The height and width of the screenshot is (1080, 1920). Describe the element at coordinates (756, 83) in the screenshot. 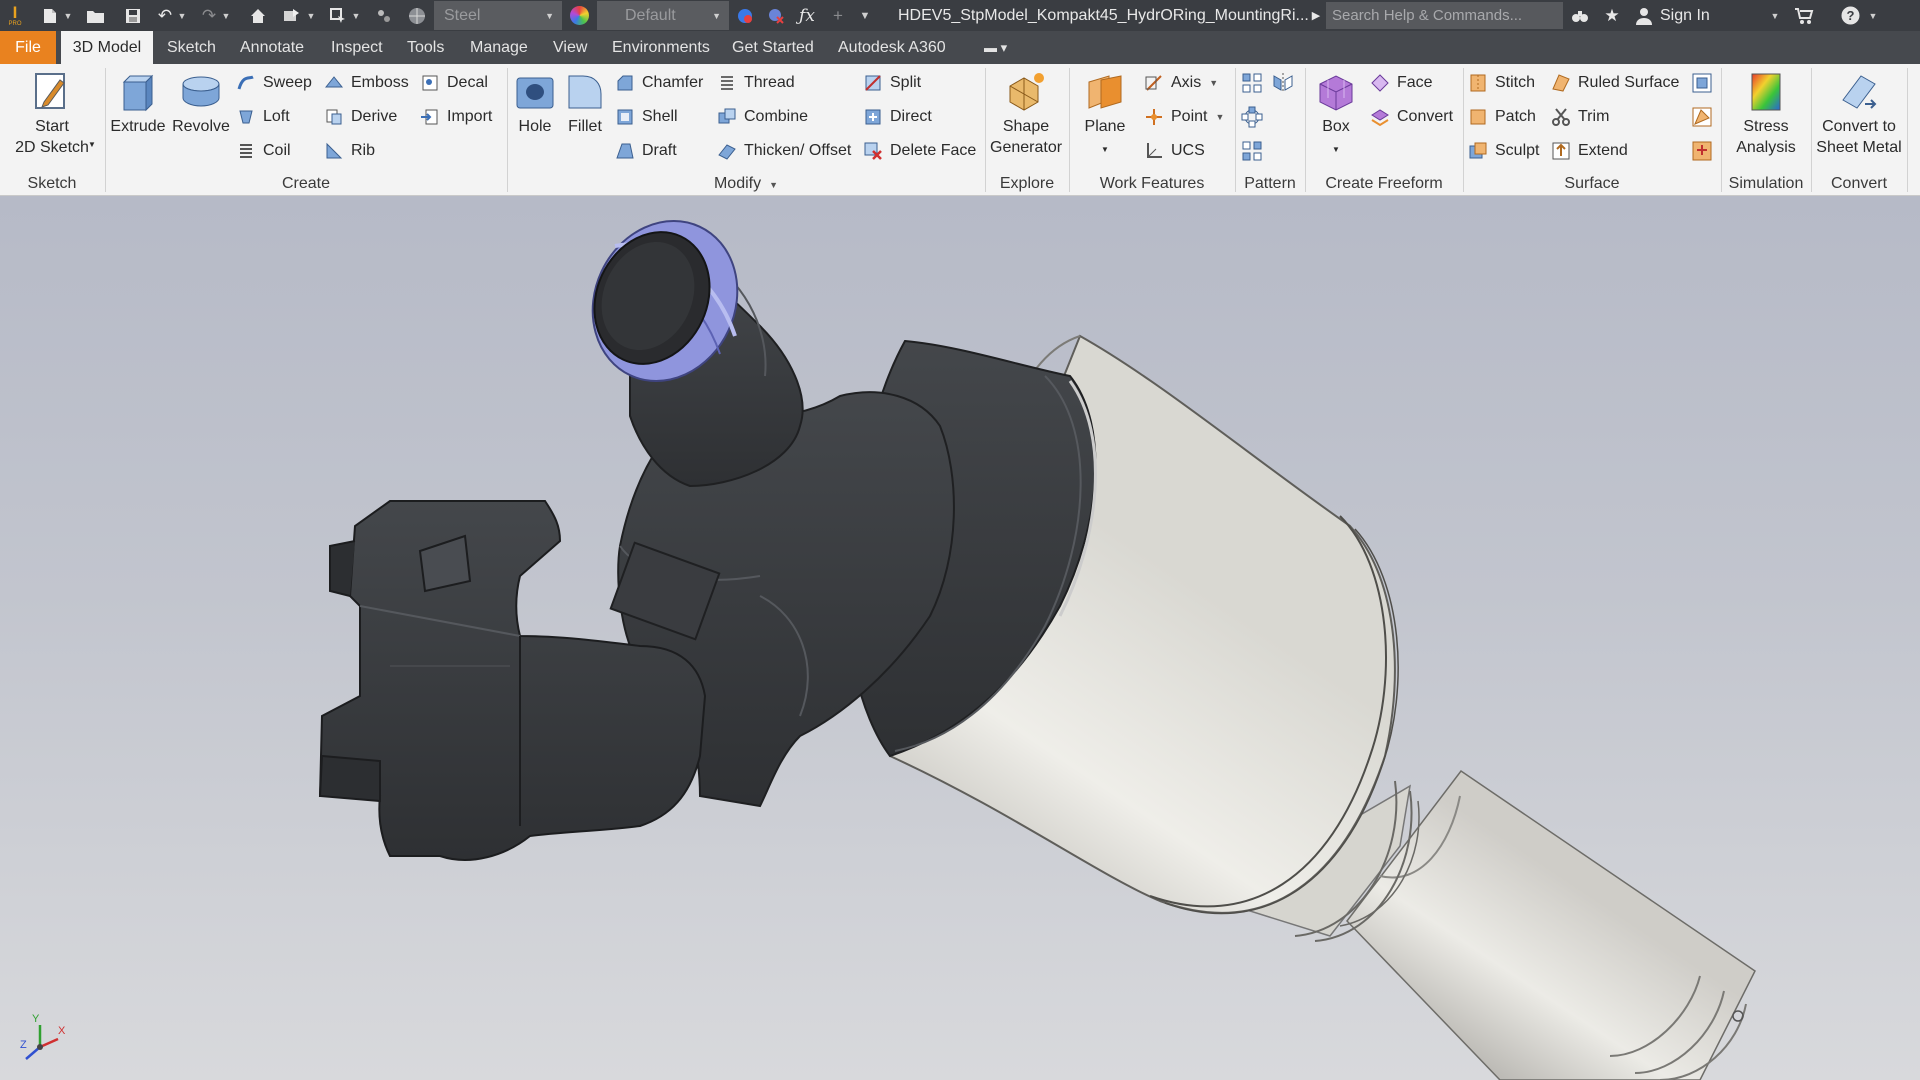

I see `thread-button: Thread` at that location.